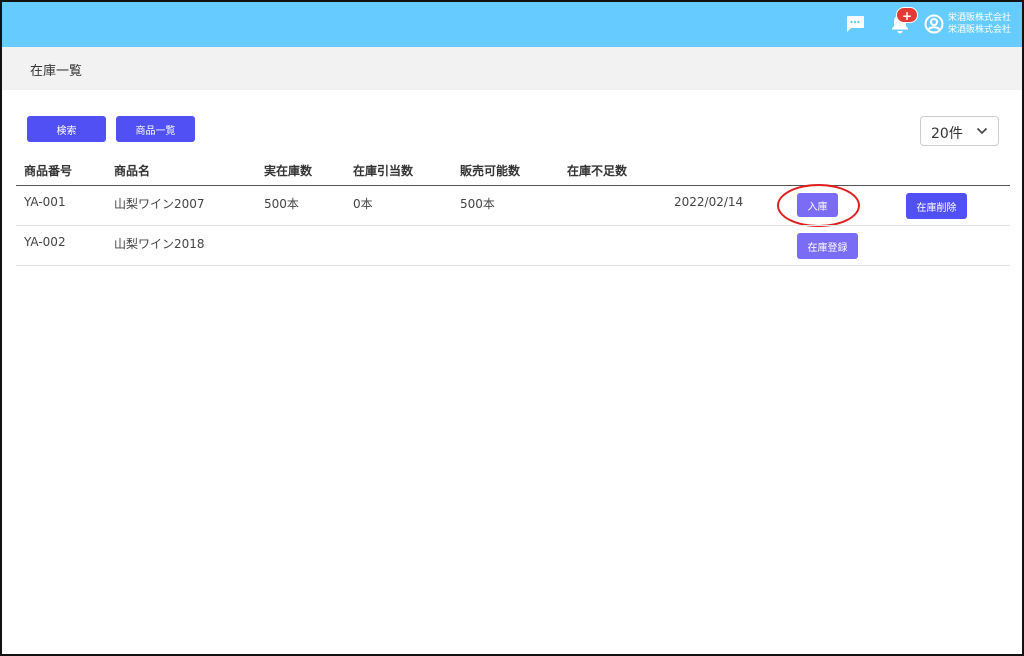 This screenshot has width=1024, height=656. I want to click on cell-sellable: 500本, so click(477, 204).